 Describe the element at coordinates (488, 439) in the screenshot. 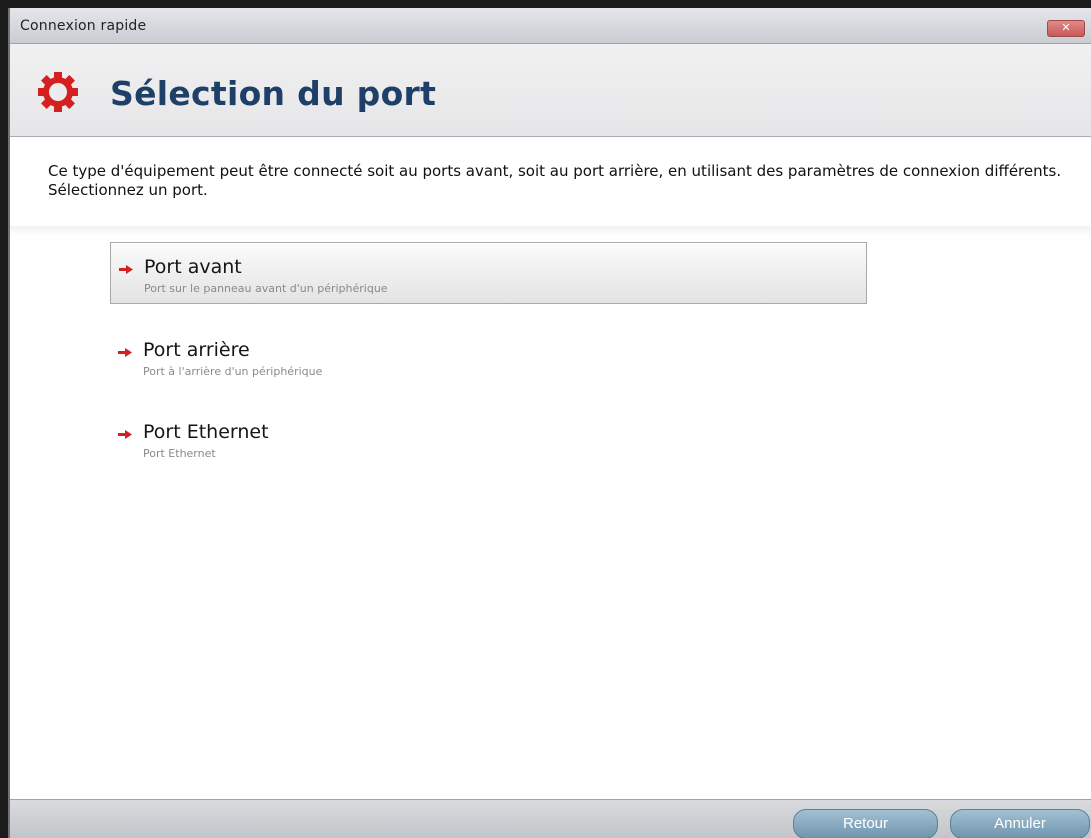

I see `port-option-ethernet: Port Ethernet Port Ethernet` at that location.